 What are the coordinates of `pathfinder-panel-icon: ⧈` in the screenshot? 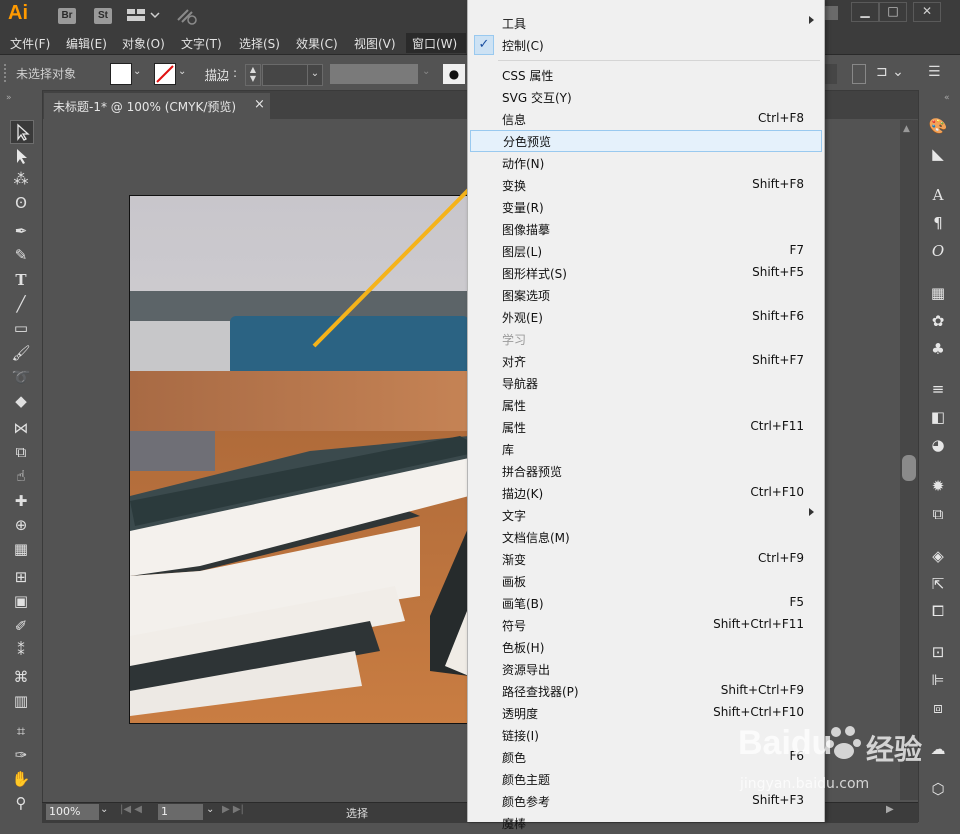 It's located at (938, 708).